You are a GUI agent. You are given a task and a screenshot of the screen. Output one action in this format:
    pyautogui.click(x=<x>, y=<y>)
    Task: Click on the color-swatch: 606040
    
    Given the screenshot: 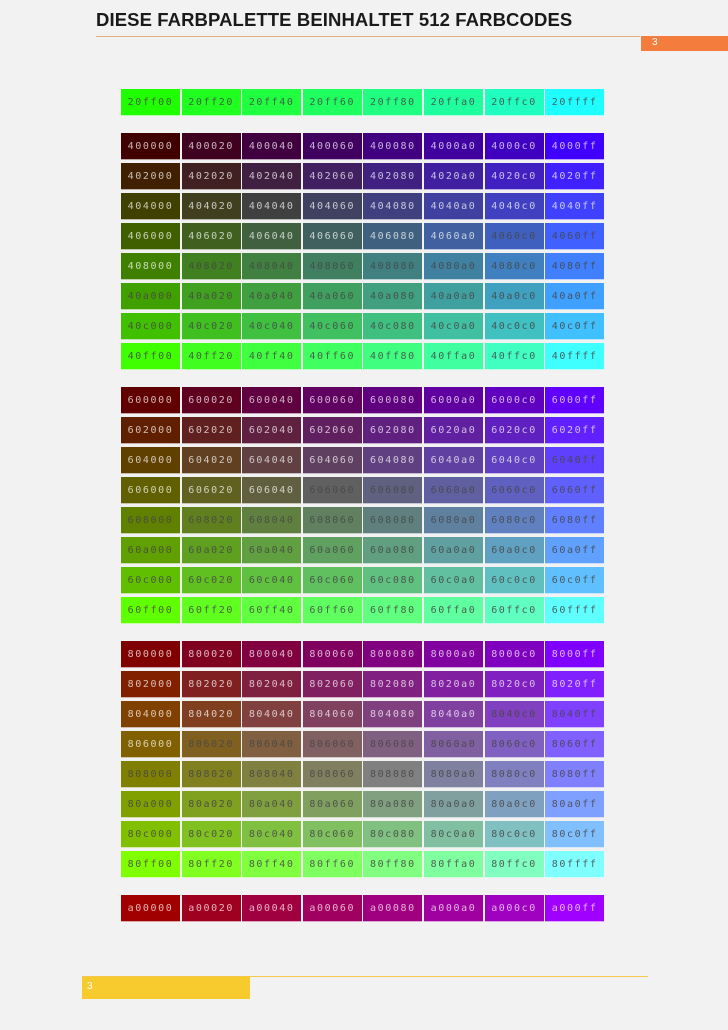 What is the action you would take?
    pyautogui.click(x=272, y=490)
    